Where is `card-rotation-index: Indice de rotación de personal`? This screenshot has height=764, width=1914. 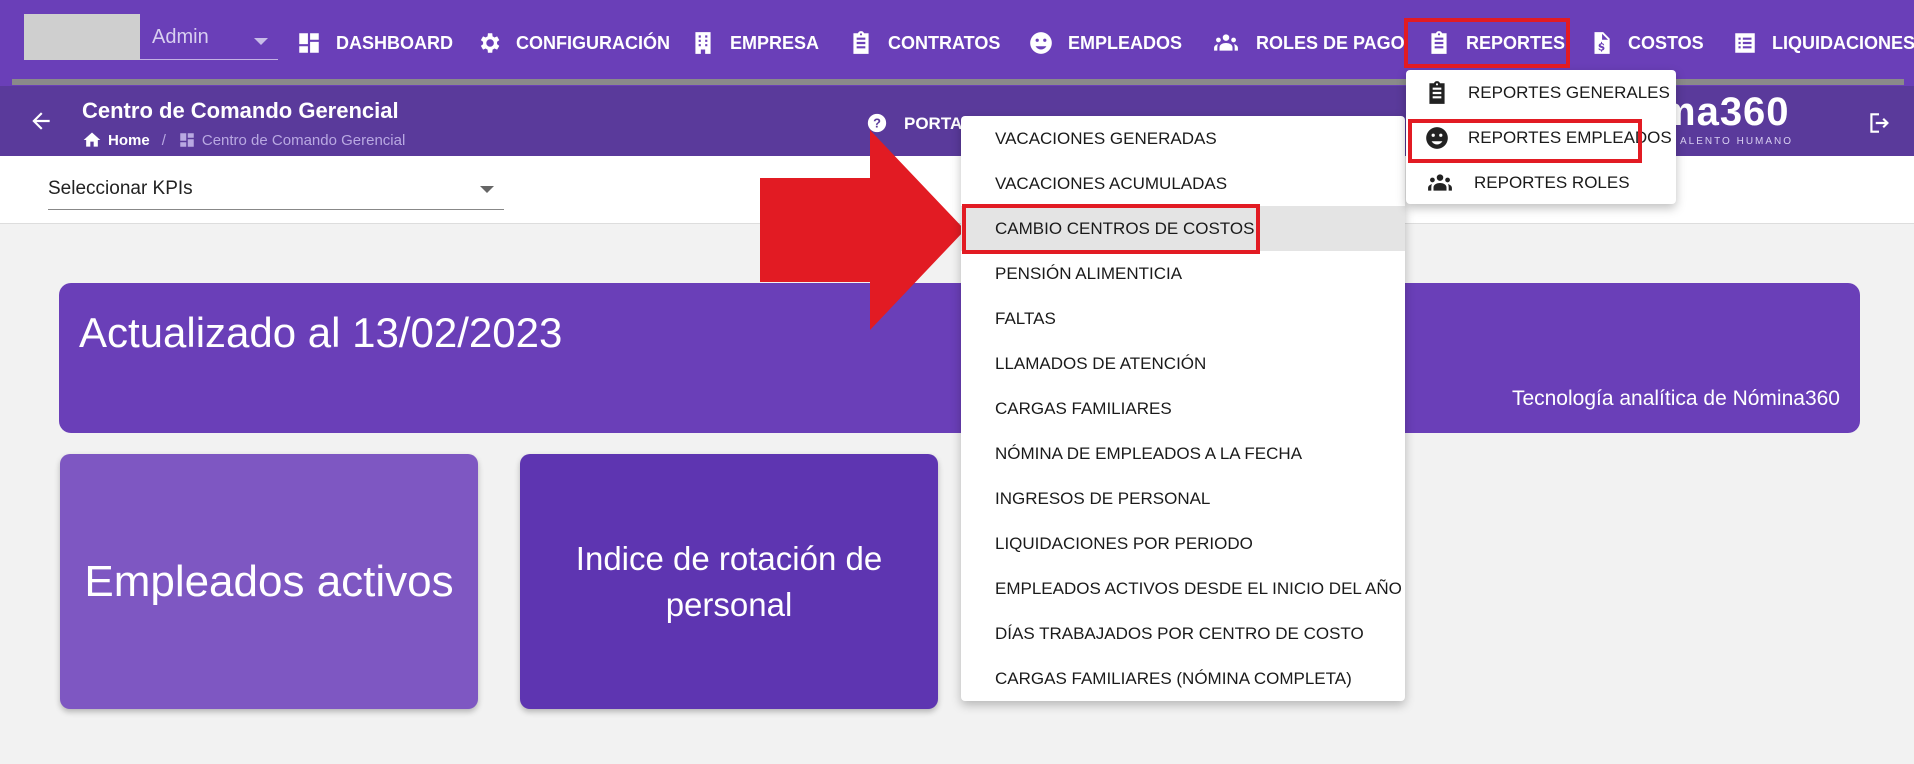
card-rotation-index: Indice de rotación de personal is located at coordinates (729, 581).